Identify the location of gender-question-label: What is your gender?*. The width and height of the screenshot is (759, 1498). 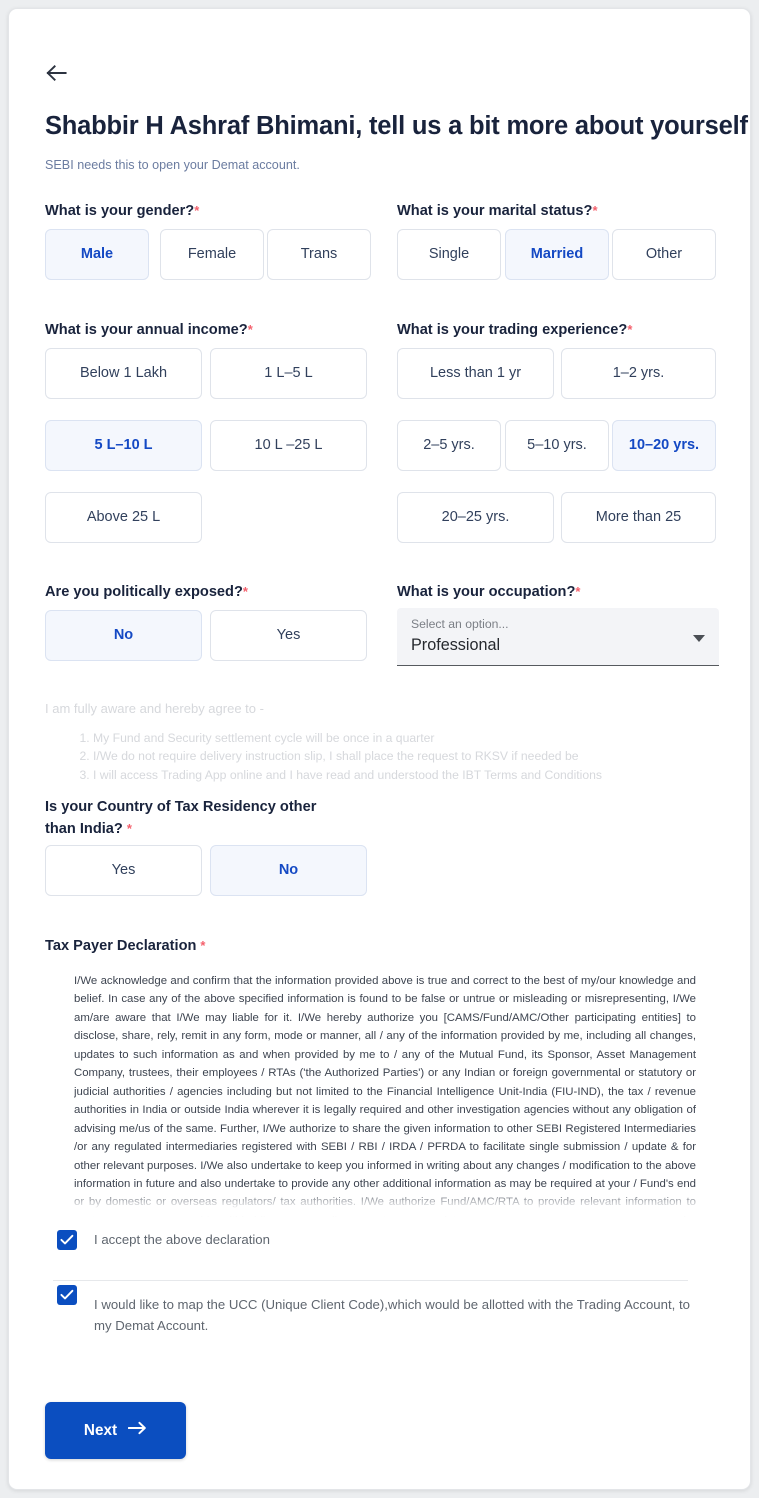
(122, 211).